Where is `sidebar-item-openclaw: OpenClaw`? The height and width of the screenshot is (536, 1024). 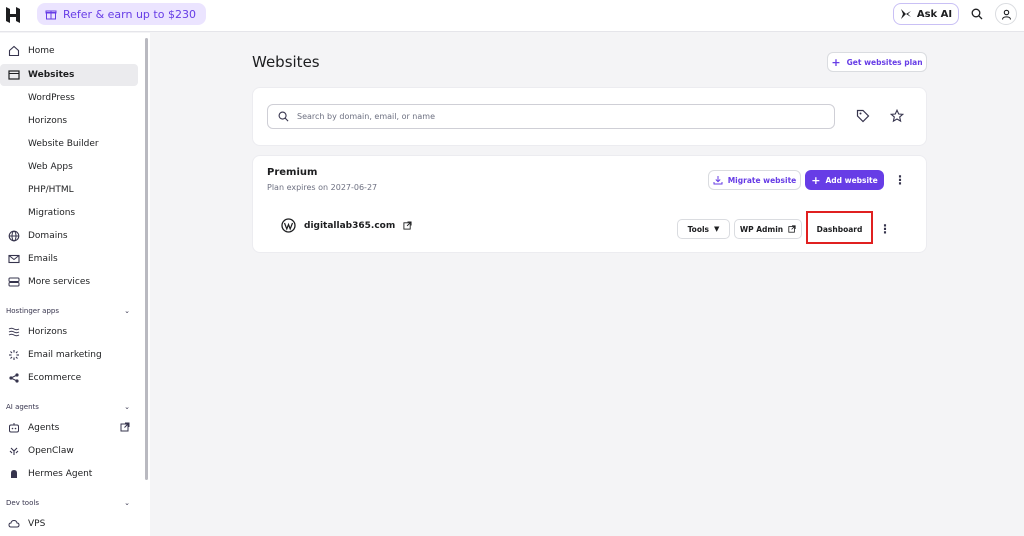 sidebar-item-openclaw: OpenClaw is located at coordinates (69, 451).